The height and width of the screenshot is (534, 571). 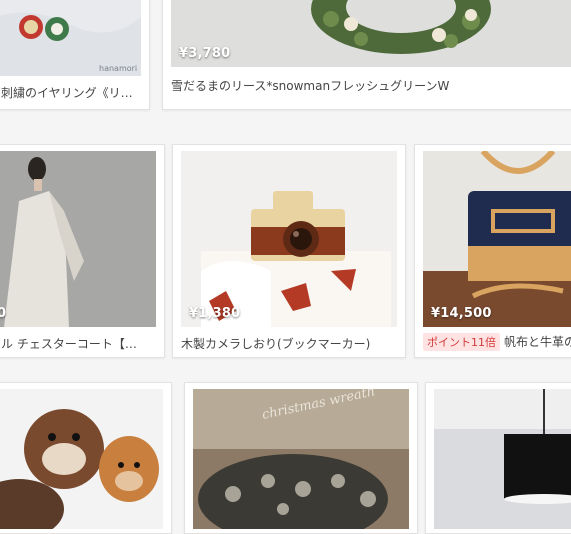 What do you see at coordinates (537, 342) in the screenshot?
I see `product-title-bag-text: 帆布と牛革の` at bounding box center [537, 342].